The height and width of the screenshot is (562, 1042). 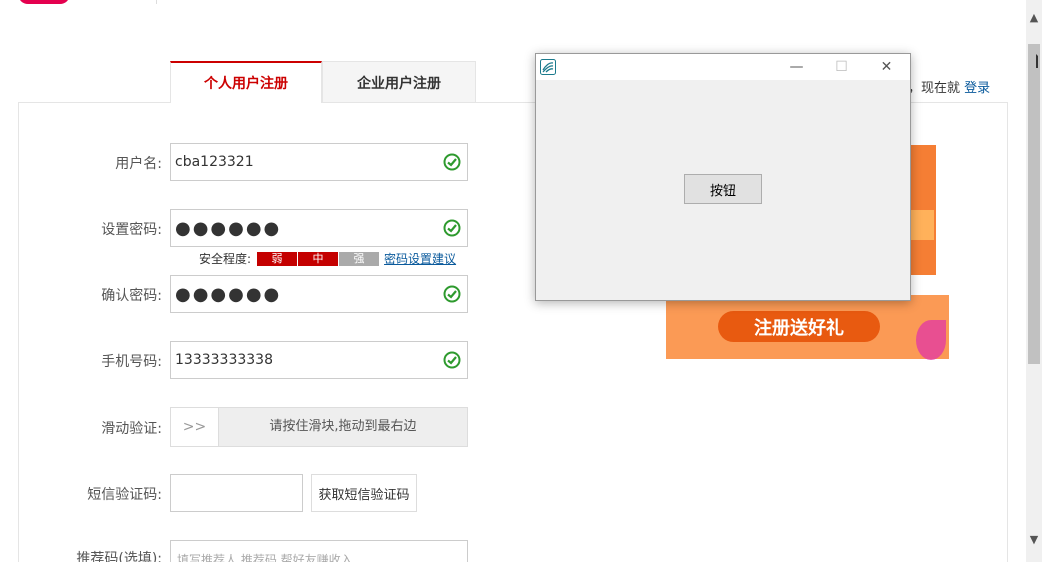 What do you see at coordinates (364, 493) in the screenshot?
I see `get-sms-code-button: 获取短信验证码` at bounding box center [364, 493].